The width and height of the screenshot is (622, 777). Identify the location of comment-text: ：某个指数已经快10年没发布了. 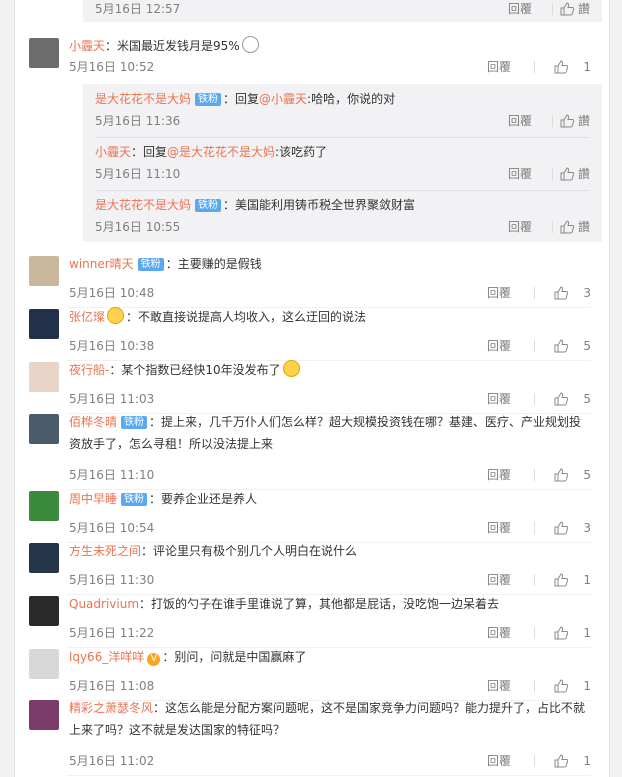
(195, 370).